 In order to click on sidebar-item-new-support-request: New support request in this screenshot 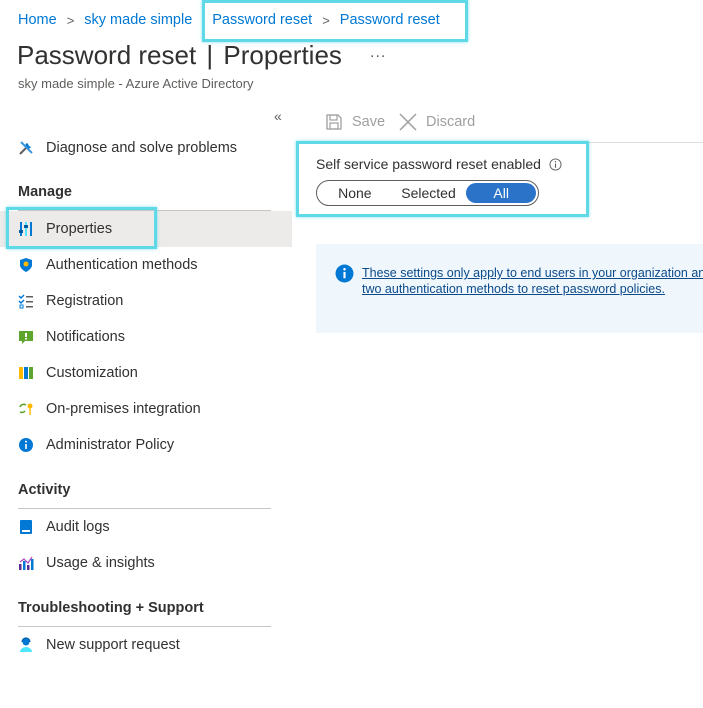, I will do `click(146, 645)`.